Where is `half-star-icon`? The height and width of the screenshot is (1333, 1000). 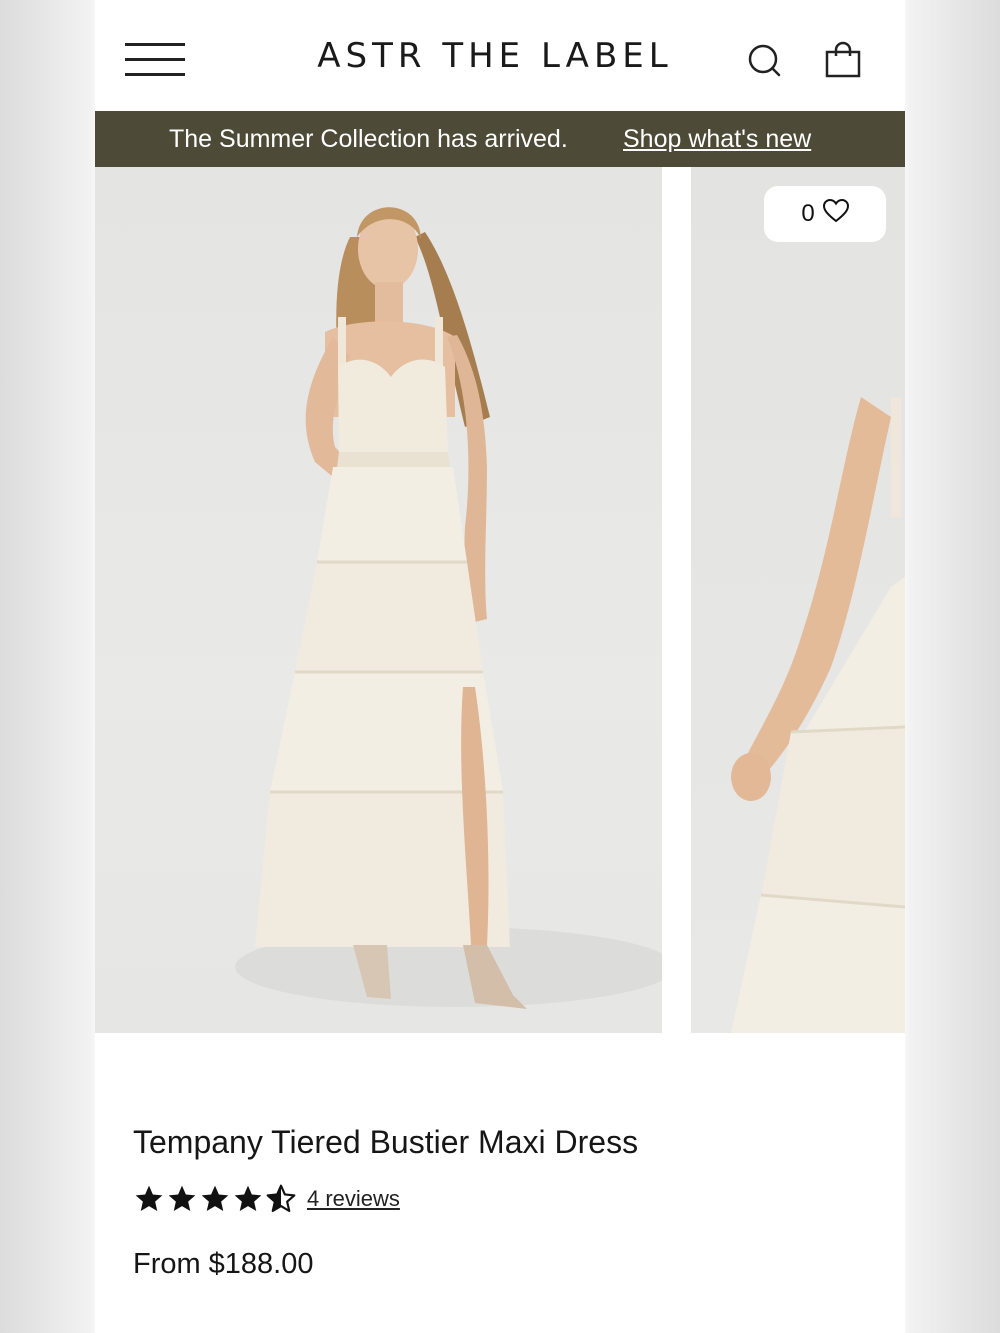
half-star-icon is located at coordinates (281, 1198).